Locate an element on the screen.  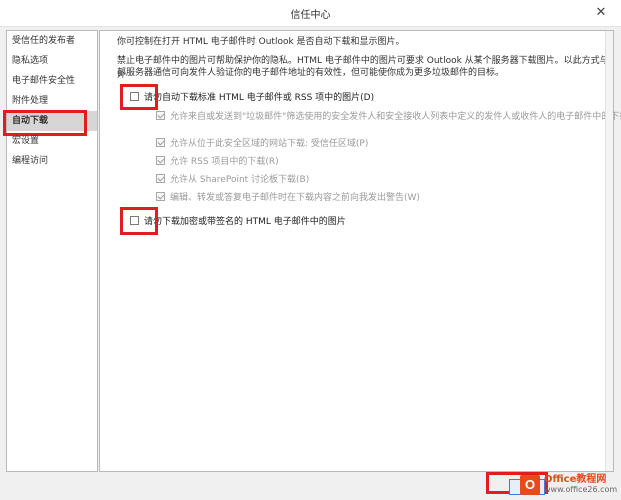
allow-rss-label: 允许 RSS 项目中的下载(R) is located at coordinates (224, 162).